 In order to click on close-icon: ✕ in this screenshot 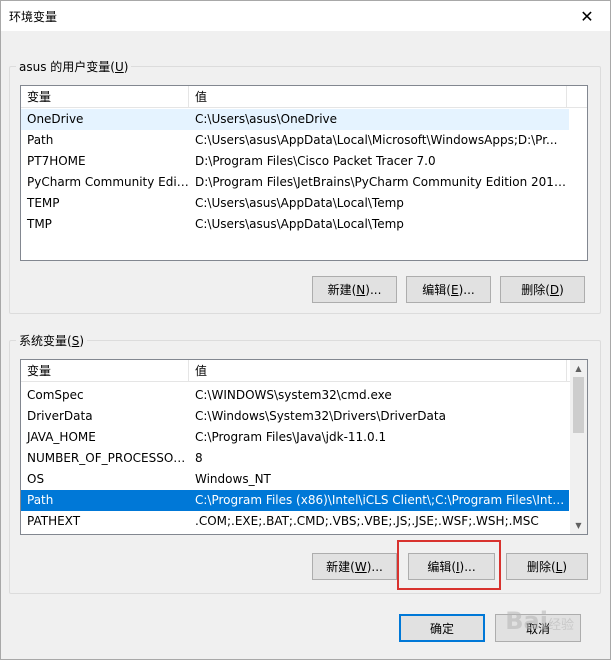, I will do `click(587, 16)`.